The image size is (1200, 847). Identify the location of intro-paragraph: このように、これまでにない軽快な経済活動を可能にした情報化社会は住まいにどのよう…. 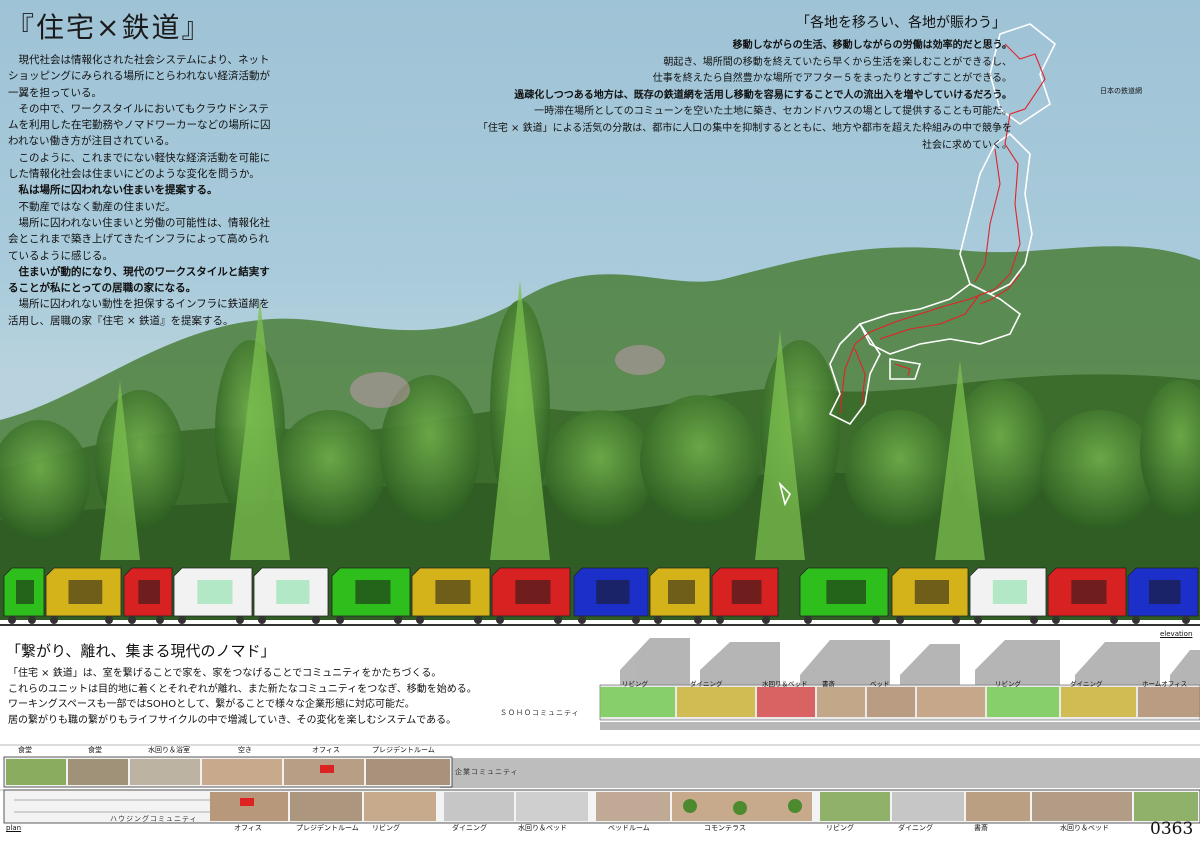
(139, 166).